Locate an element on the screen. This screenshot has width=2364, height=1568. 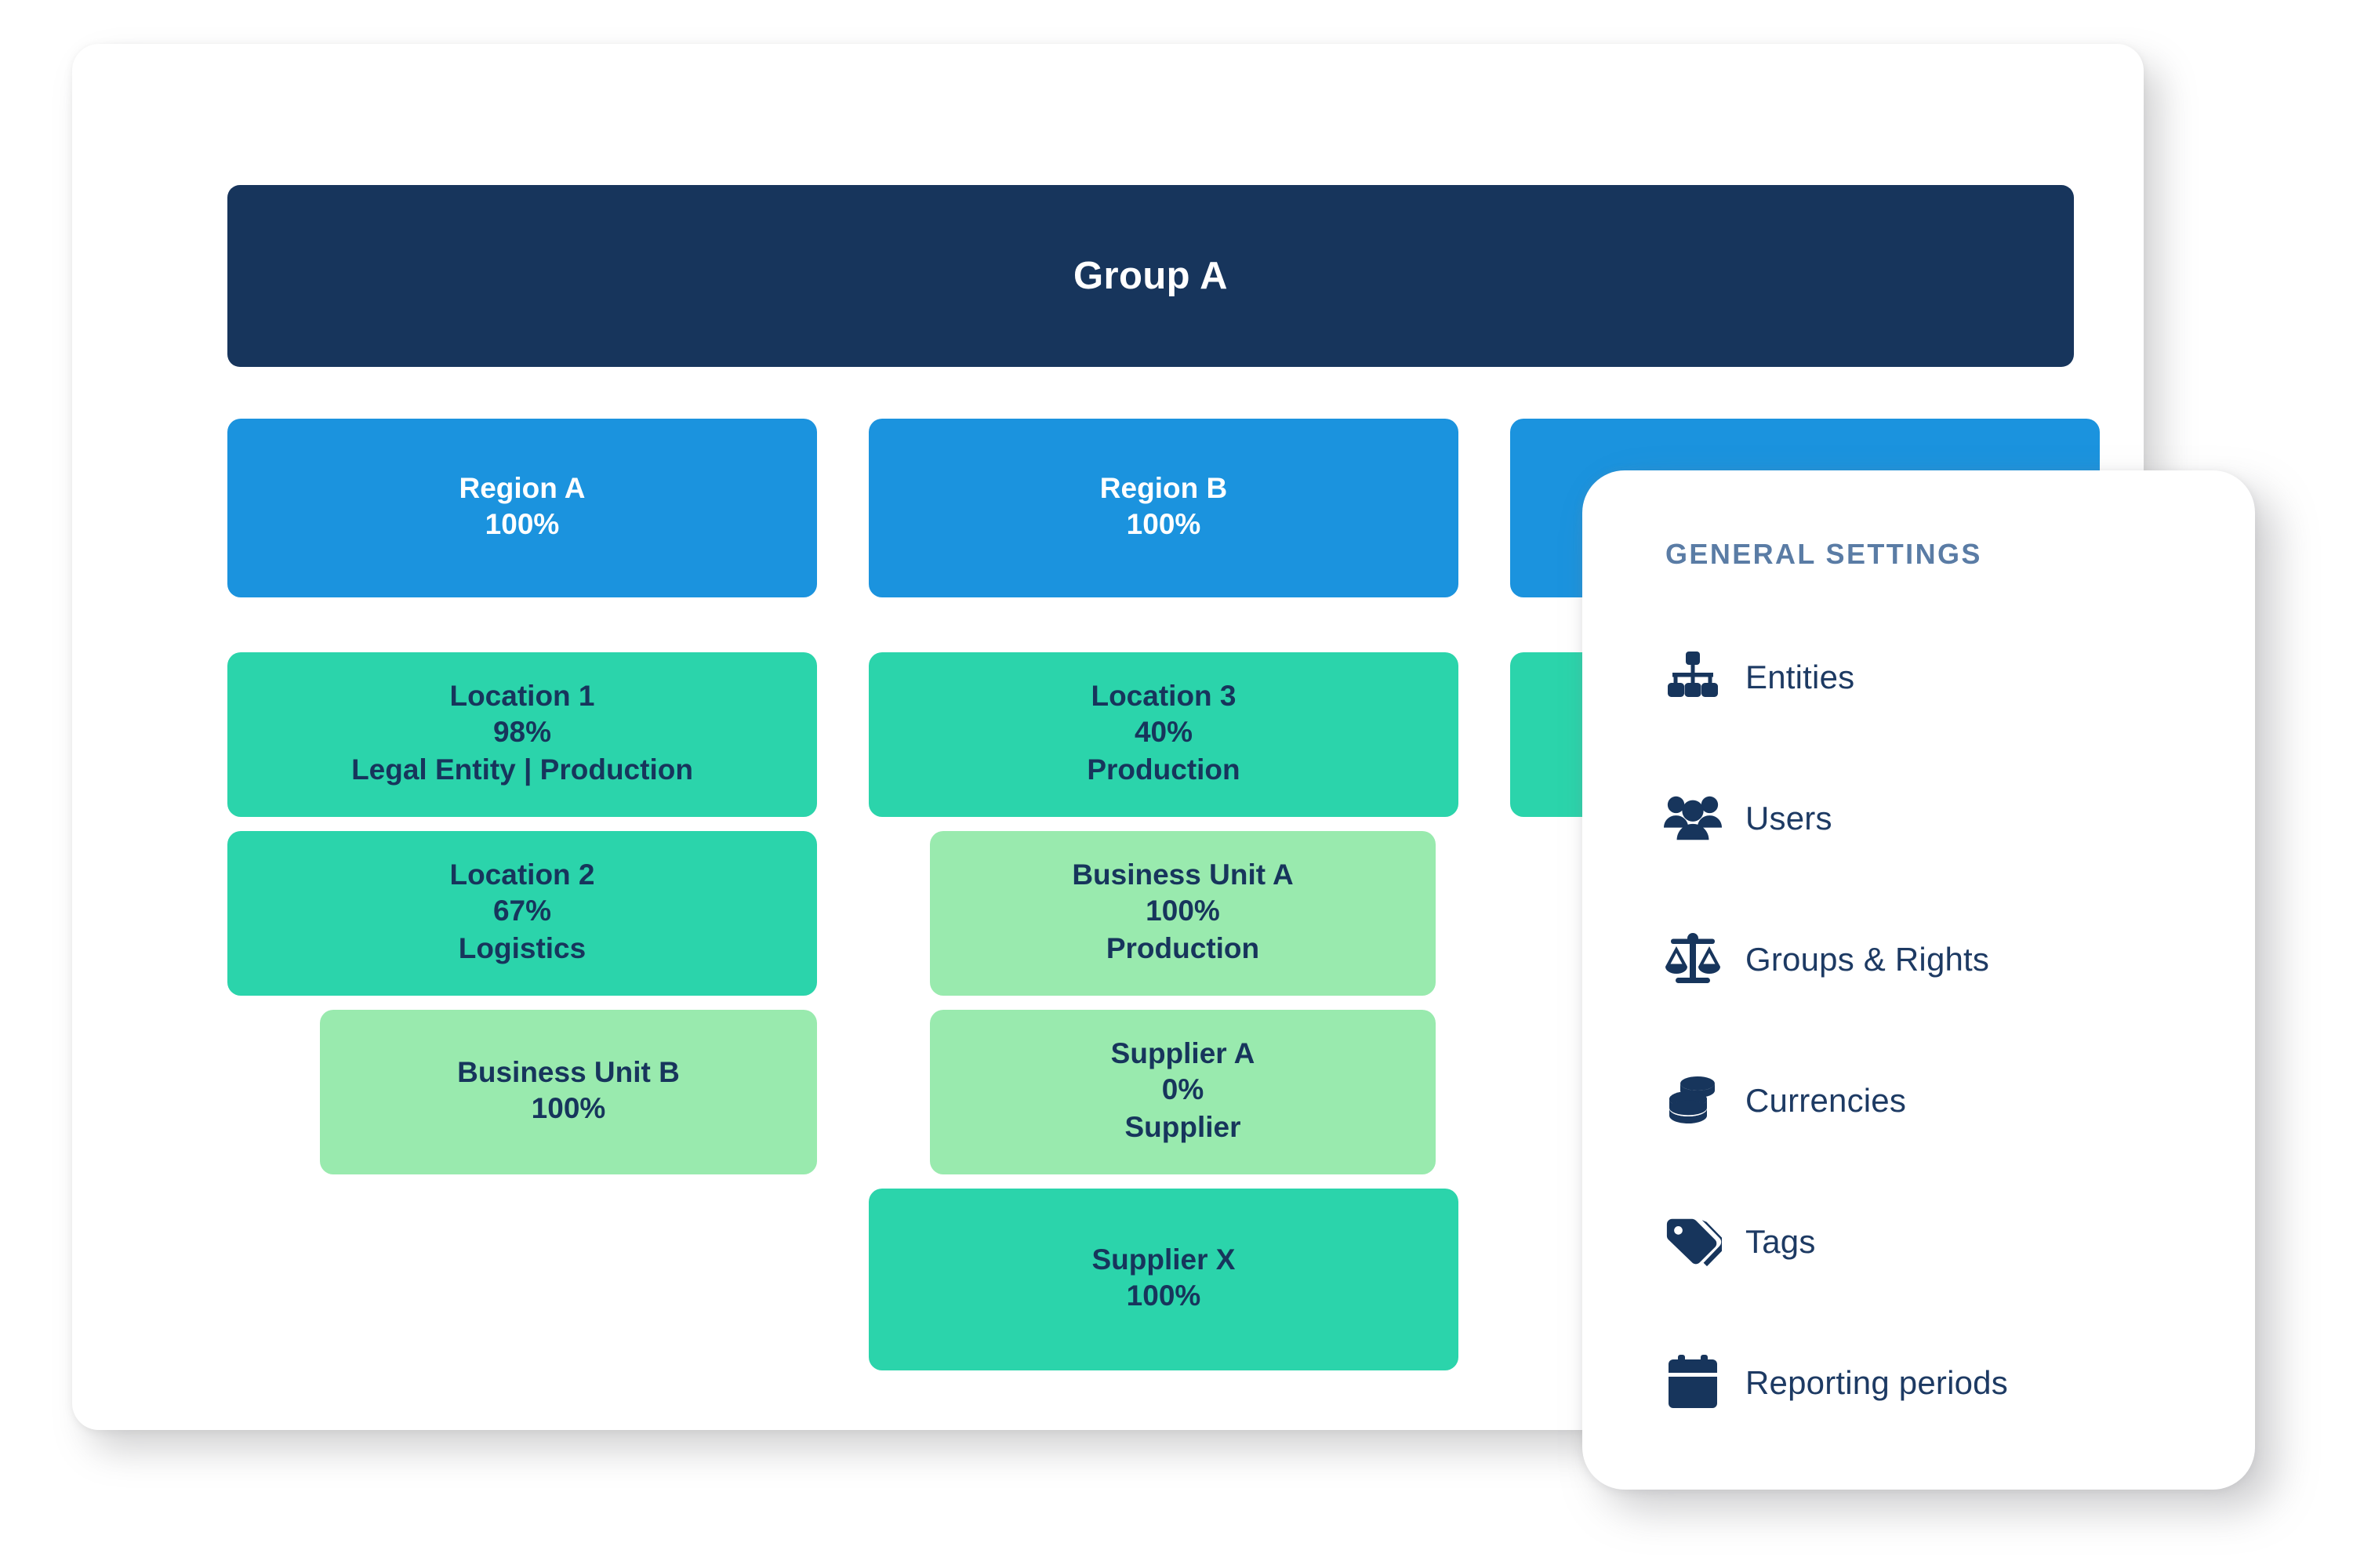
settings-item-groups-rights: Groups & Rights is located at coordinates (1918, 959).